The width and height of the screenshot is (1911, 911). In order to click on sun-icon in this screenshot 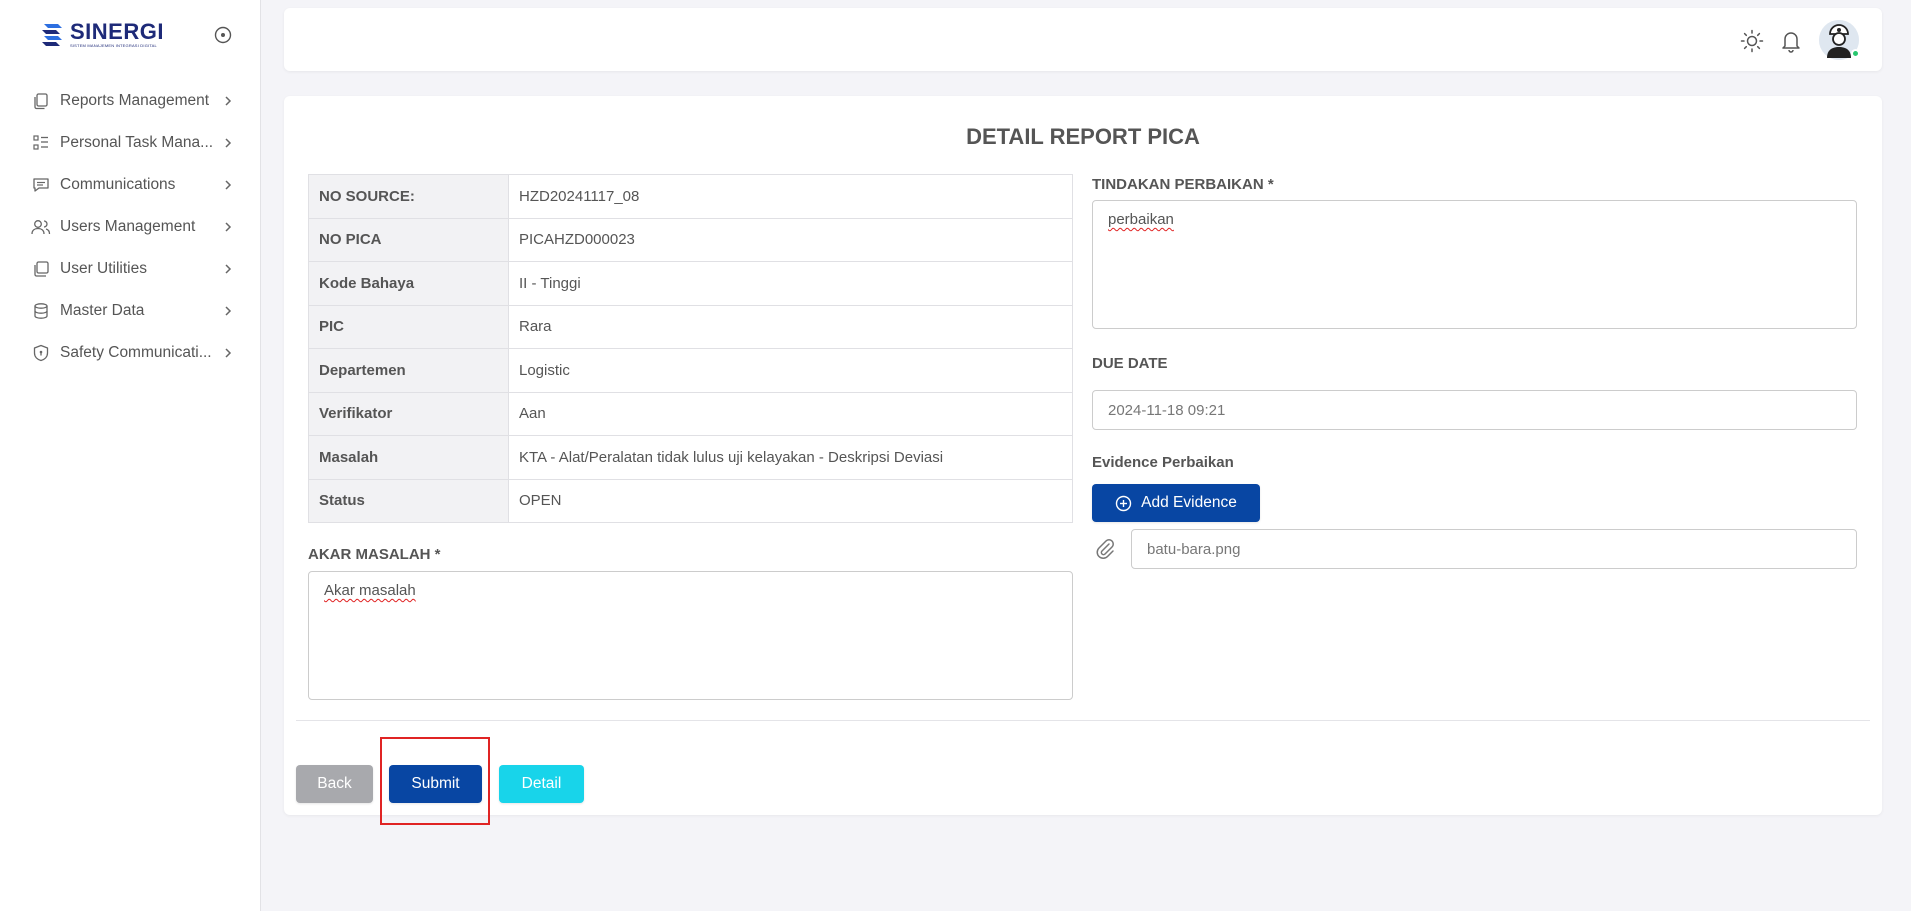, I will do `click(1752, 41)`.